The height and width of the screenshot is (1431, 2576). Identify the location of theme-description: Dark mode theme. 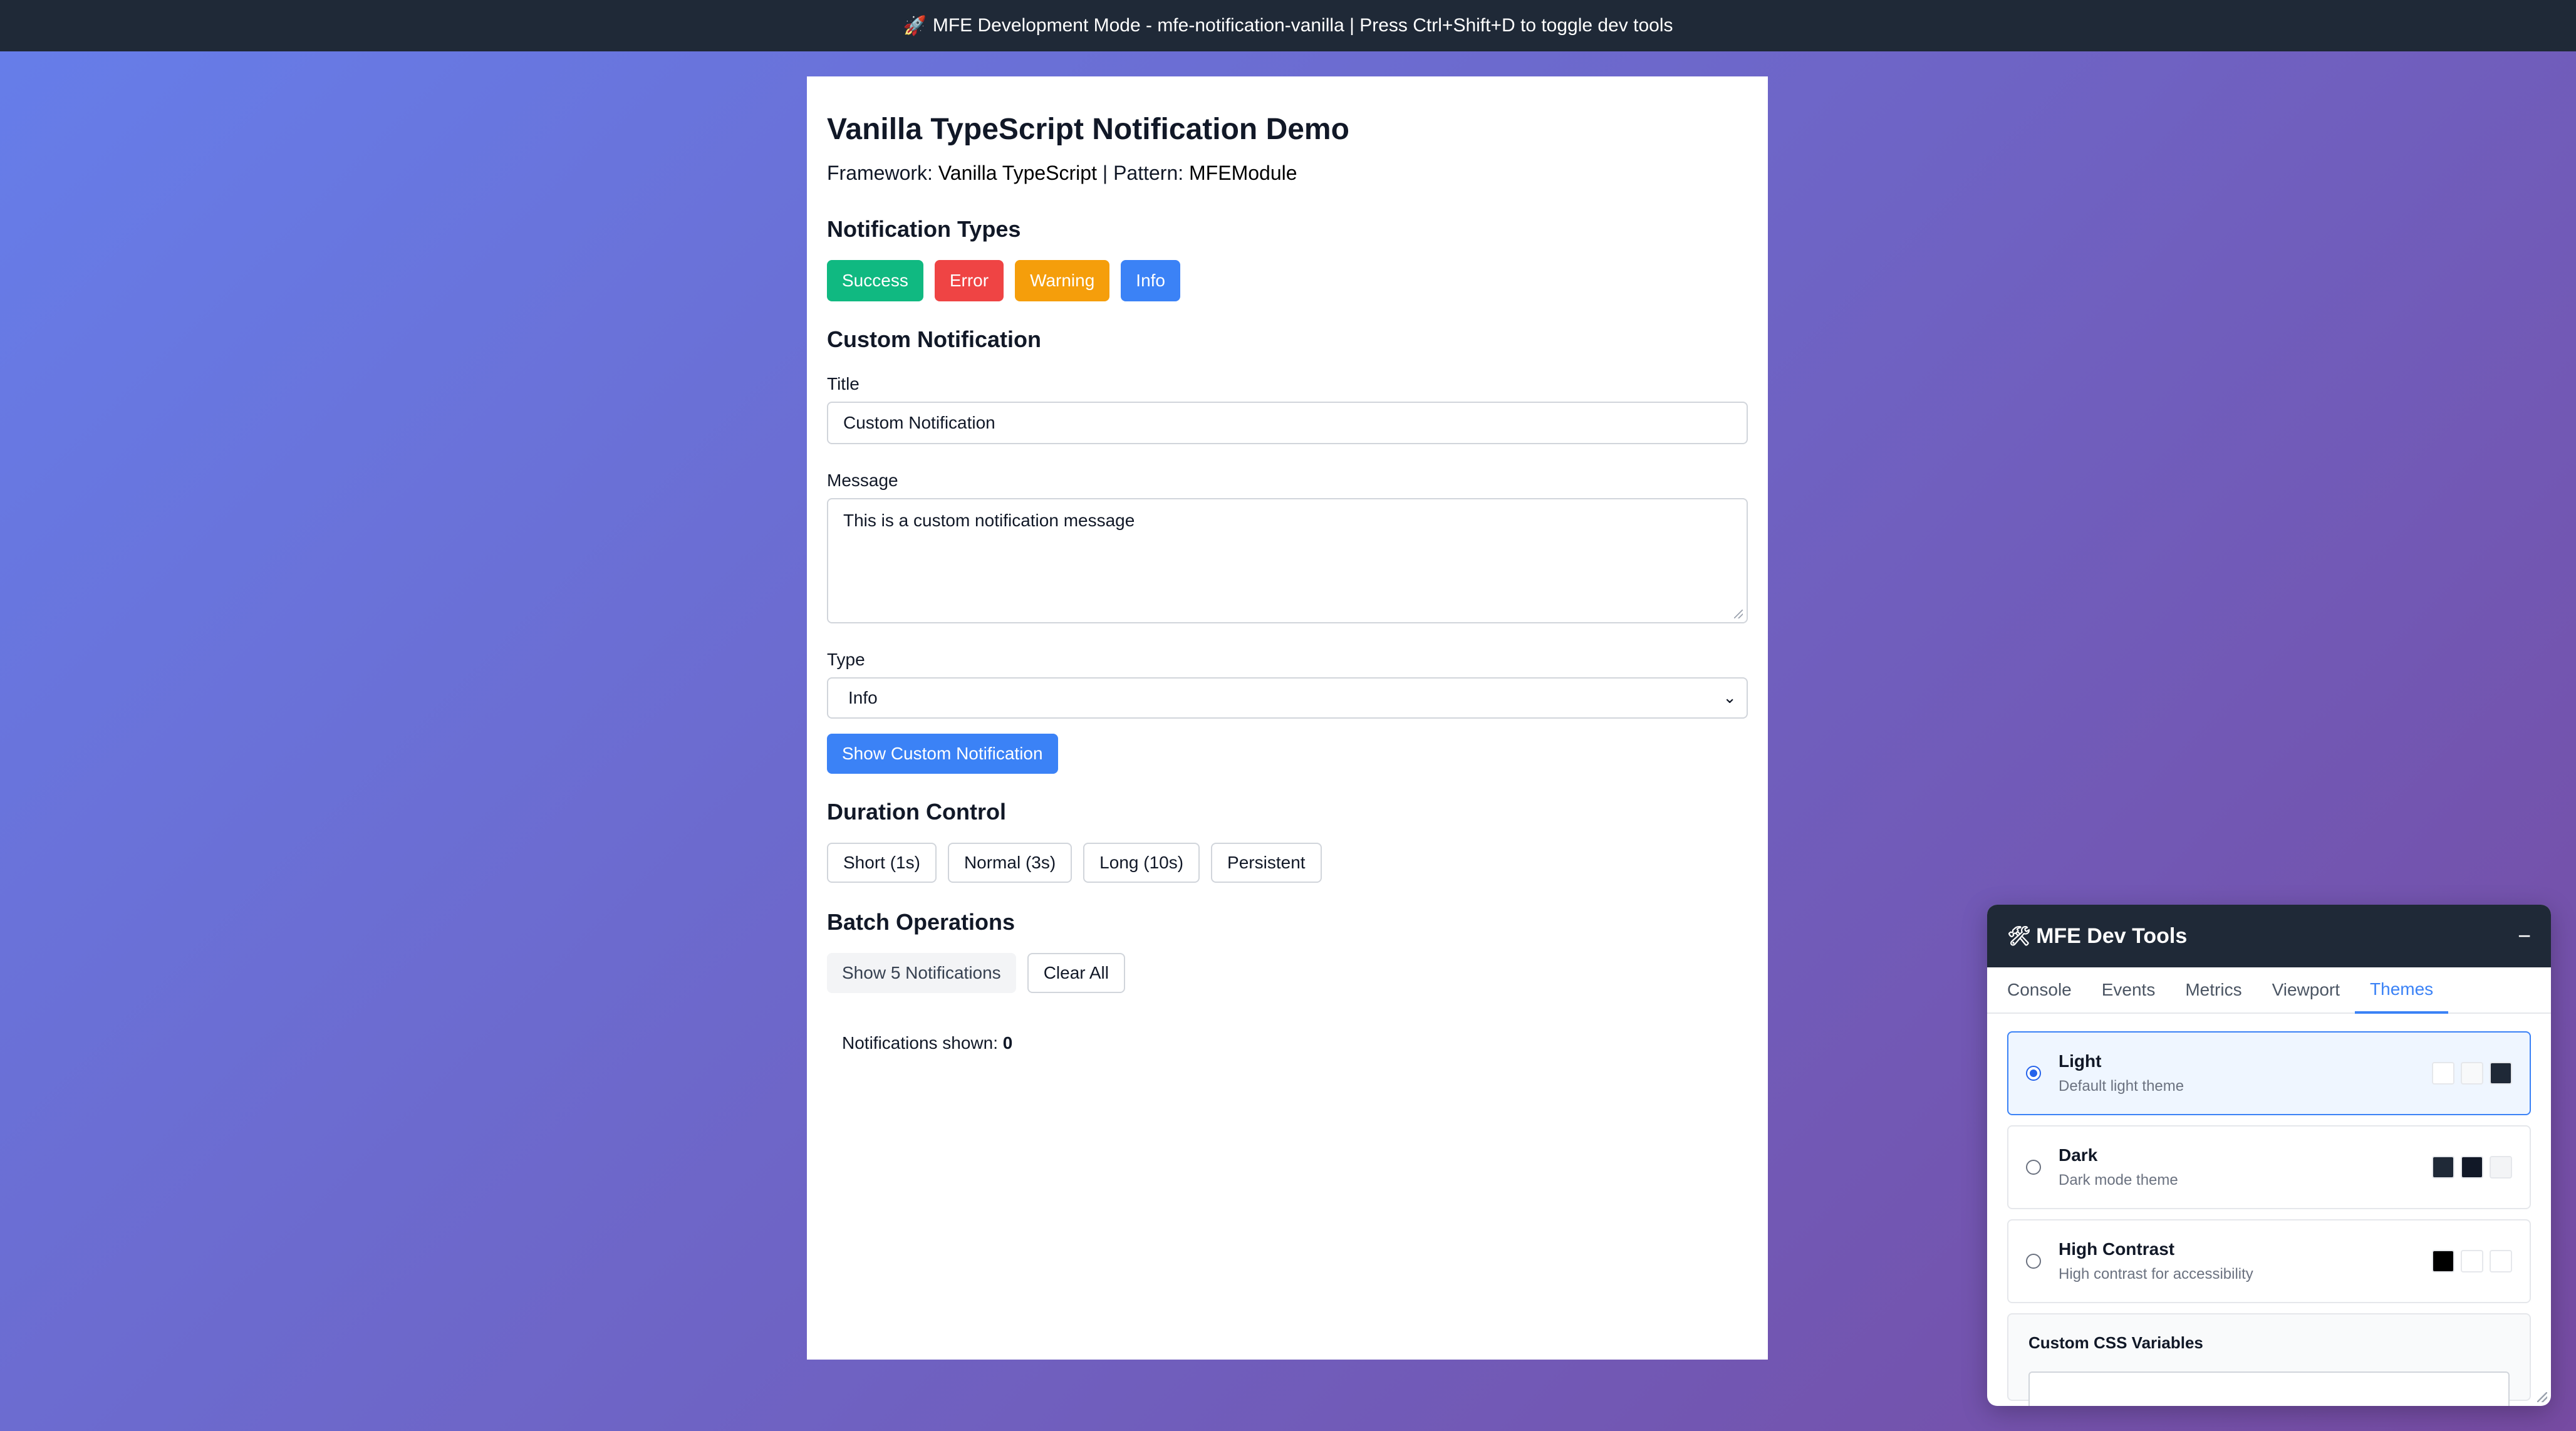
(2118, 1180).